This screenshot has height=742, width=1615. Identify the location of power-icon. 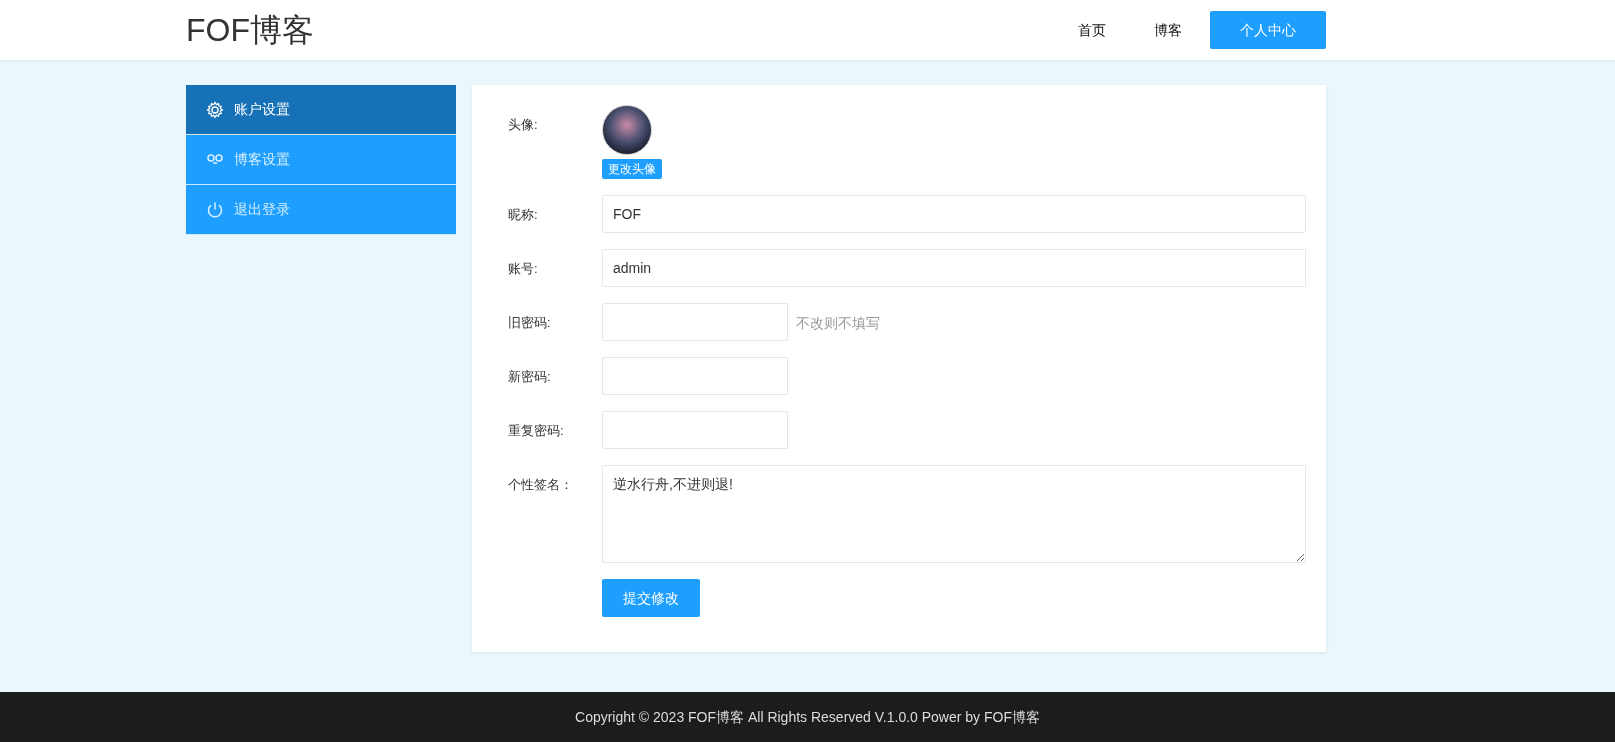
(215, 209).